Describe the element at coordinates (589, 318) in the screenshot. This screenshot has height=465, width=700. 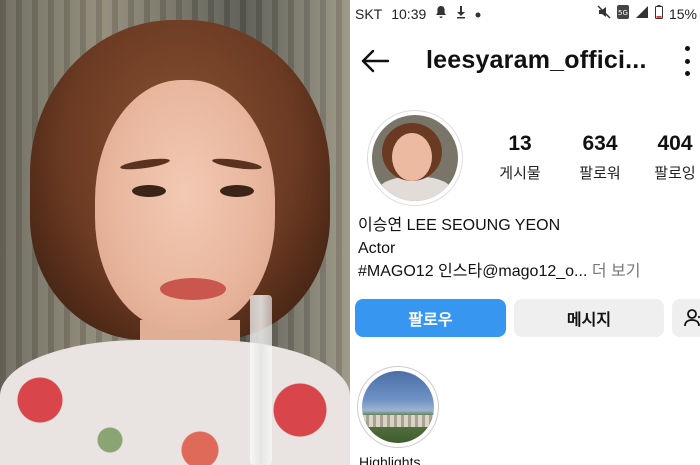
I see `message-button: 메시지` at that location.